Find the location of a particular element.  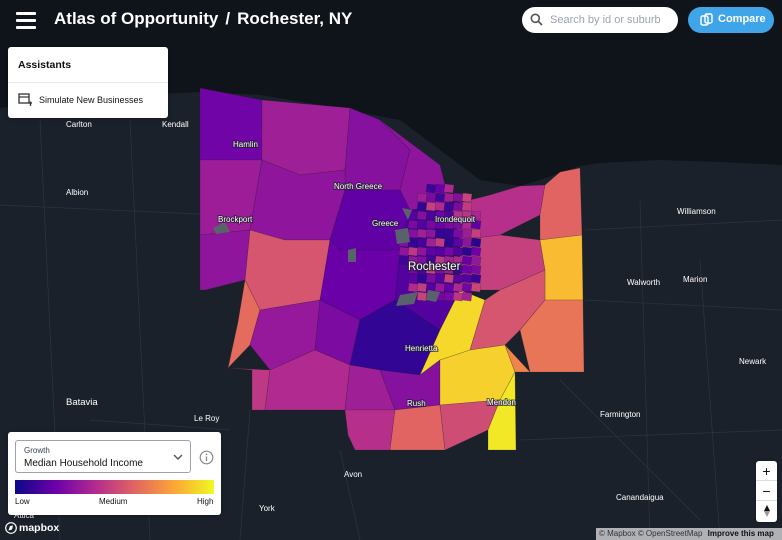

search-box is located at coordinates (600, 20).